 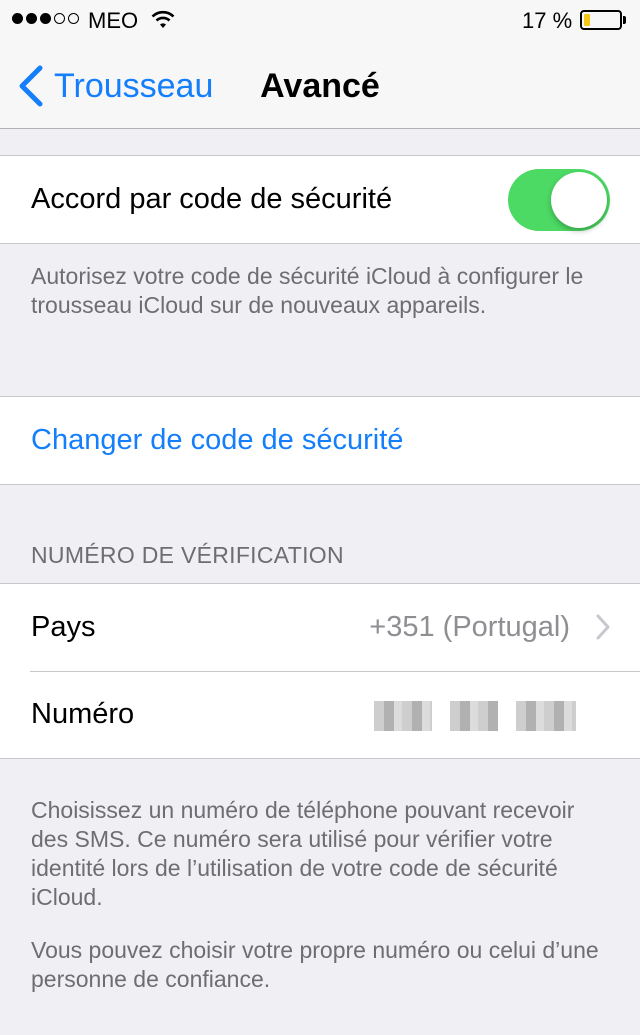 What do you see at coordinates (469, 627) in the screenshot?
I see `country-value: +351 (Portugal)` at bounding box center [469, 627].